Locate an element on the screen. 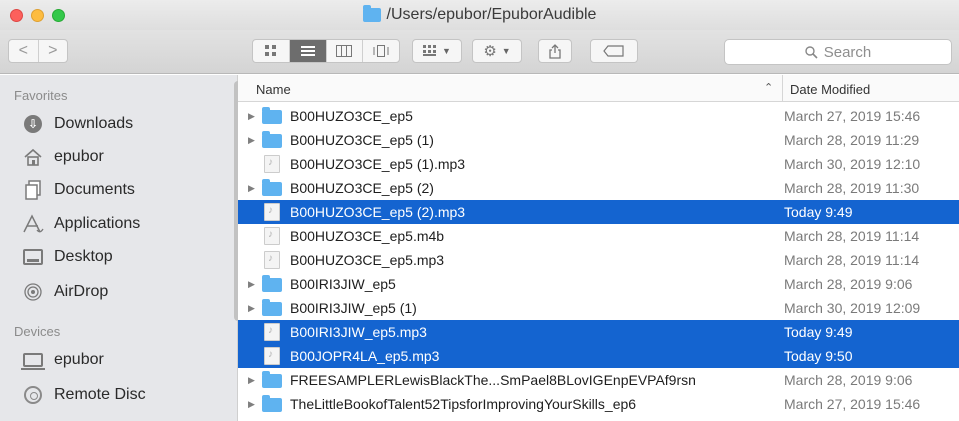 The width and height of the screenshot is (959, 421). column-divider is located at coordinates (782, 88).